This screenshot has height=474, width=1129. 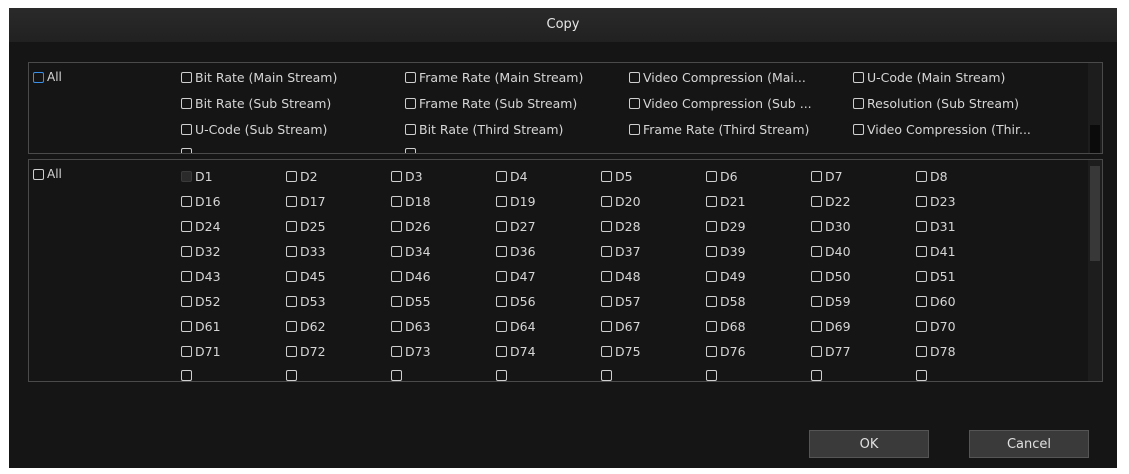 What do you see at coordinates (306, 301) in the screenshot?
I see `channel-checkbox: D53` at bounding box center [306, 301].